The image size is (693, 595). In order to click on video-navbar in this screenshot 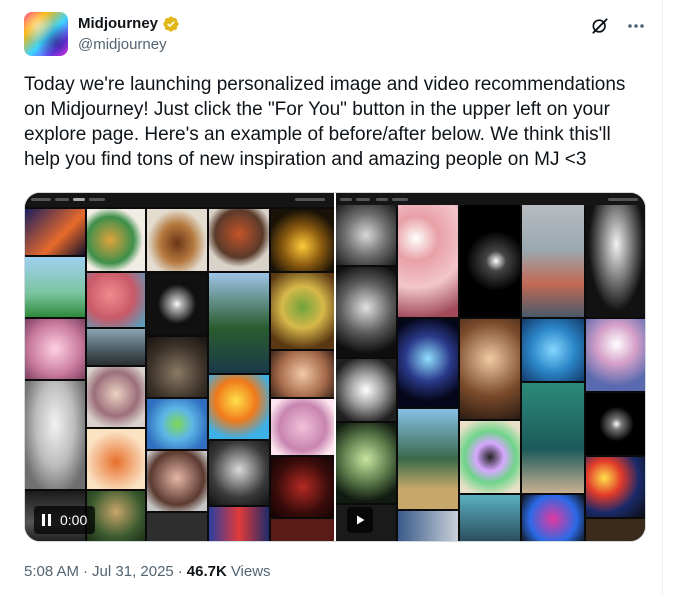, I will do `click(179, 200)`.